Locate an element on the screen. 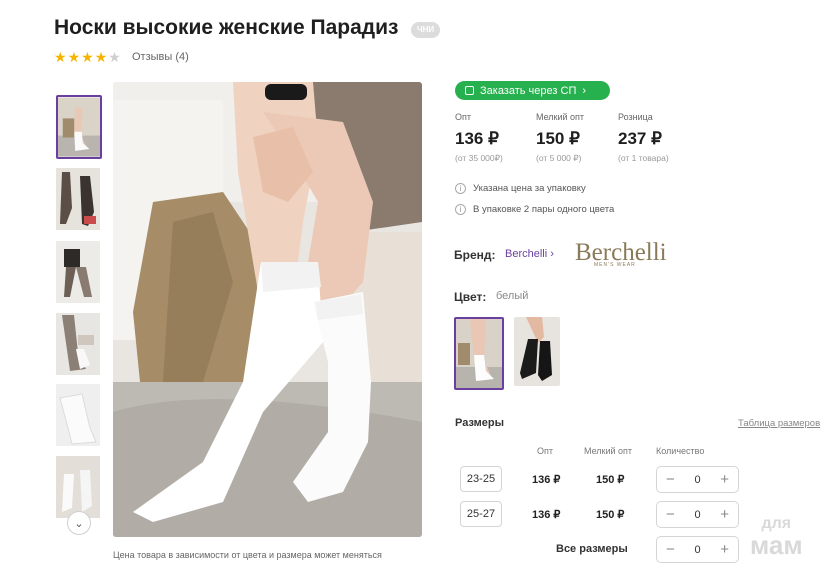 Image resolution: width=836 pixels, height=569 pixels. all-sizes-stepper: − 0 + is located at coordinates (697, 549).